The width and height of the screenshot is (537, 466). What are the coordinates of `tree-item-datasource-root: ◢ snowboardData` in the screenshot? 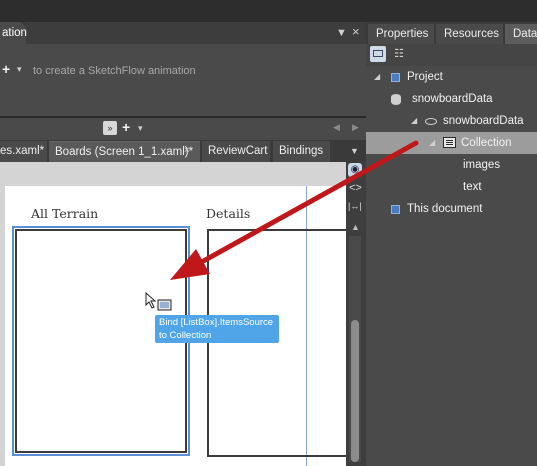 It's located at (451, 121).